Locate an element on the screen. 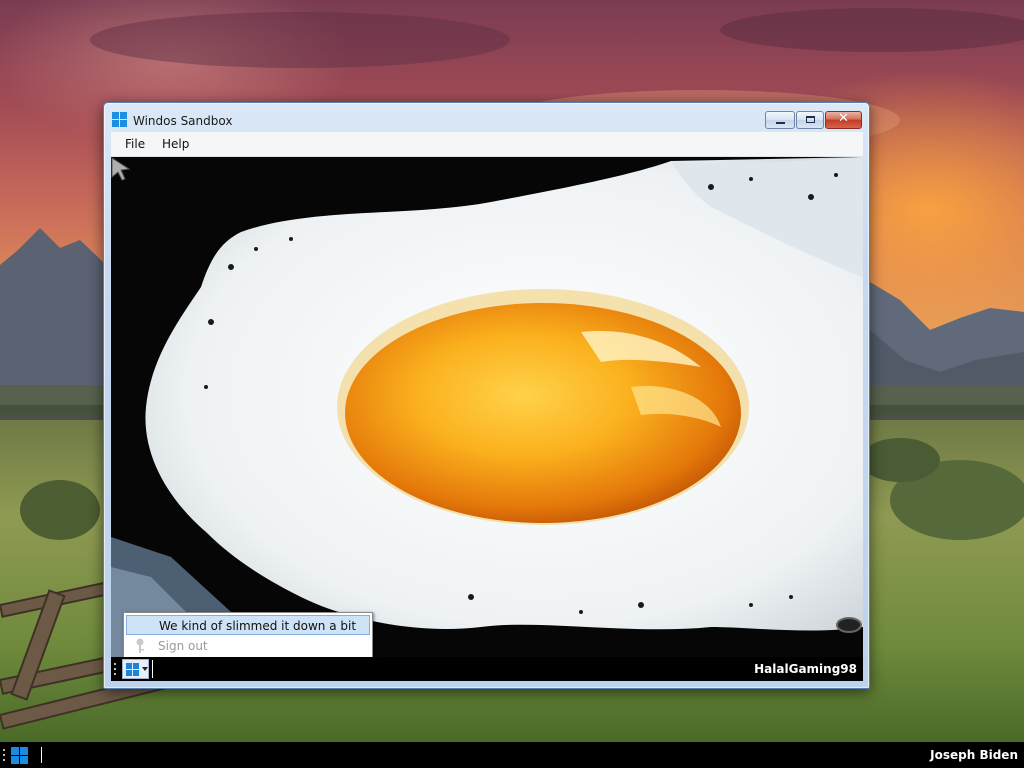 This screenshot has height=768, width=1024. close-button: ✕ is located at coordinates (843, 120).